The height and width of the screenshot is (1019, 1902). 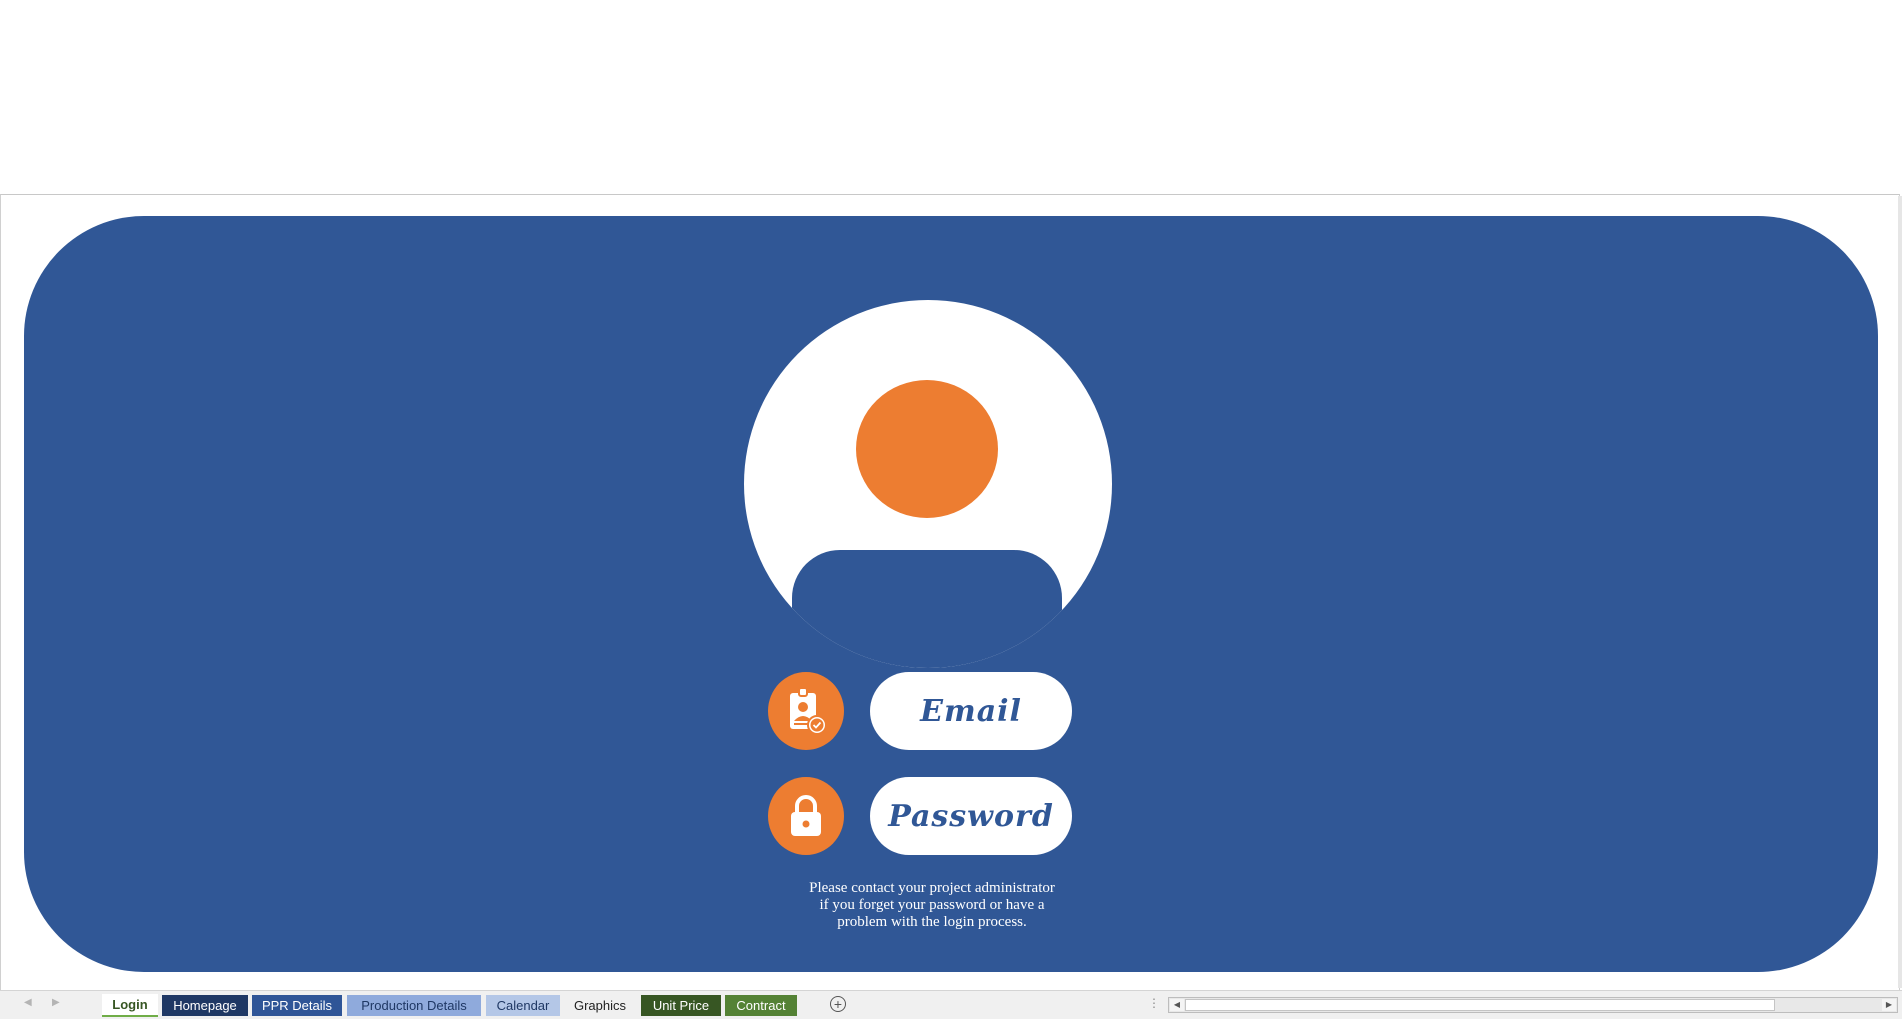 I want to click on password-field: Password, so click(x=971, y=816).